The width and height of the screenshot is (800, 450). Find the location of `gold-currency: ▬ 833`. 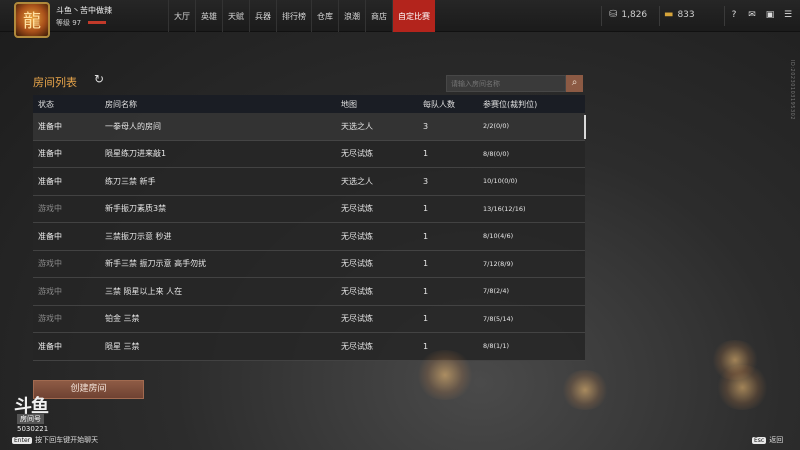

gold-currency: ▬ 833 is located at coordinates (679, 14).